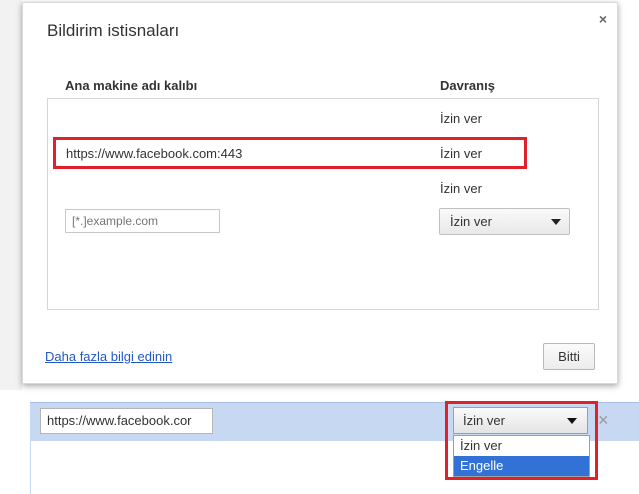 The width and height of the screenshot is (639, 494). What do you see at coordinates (11, 195) in the screenshot?
I see `background-page` at bounding box center [11, 195].